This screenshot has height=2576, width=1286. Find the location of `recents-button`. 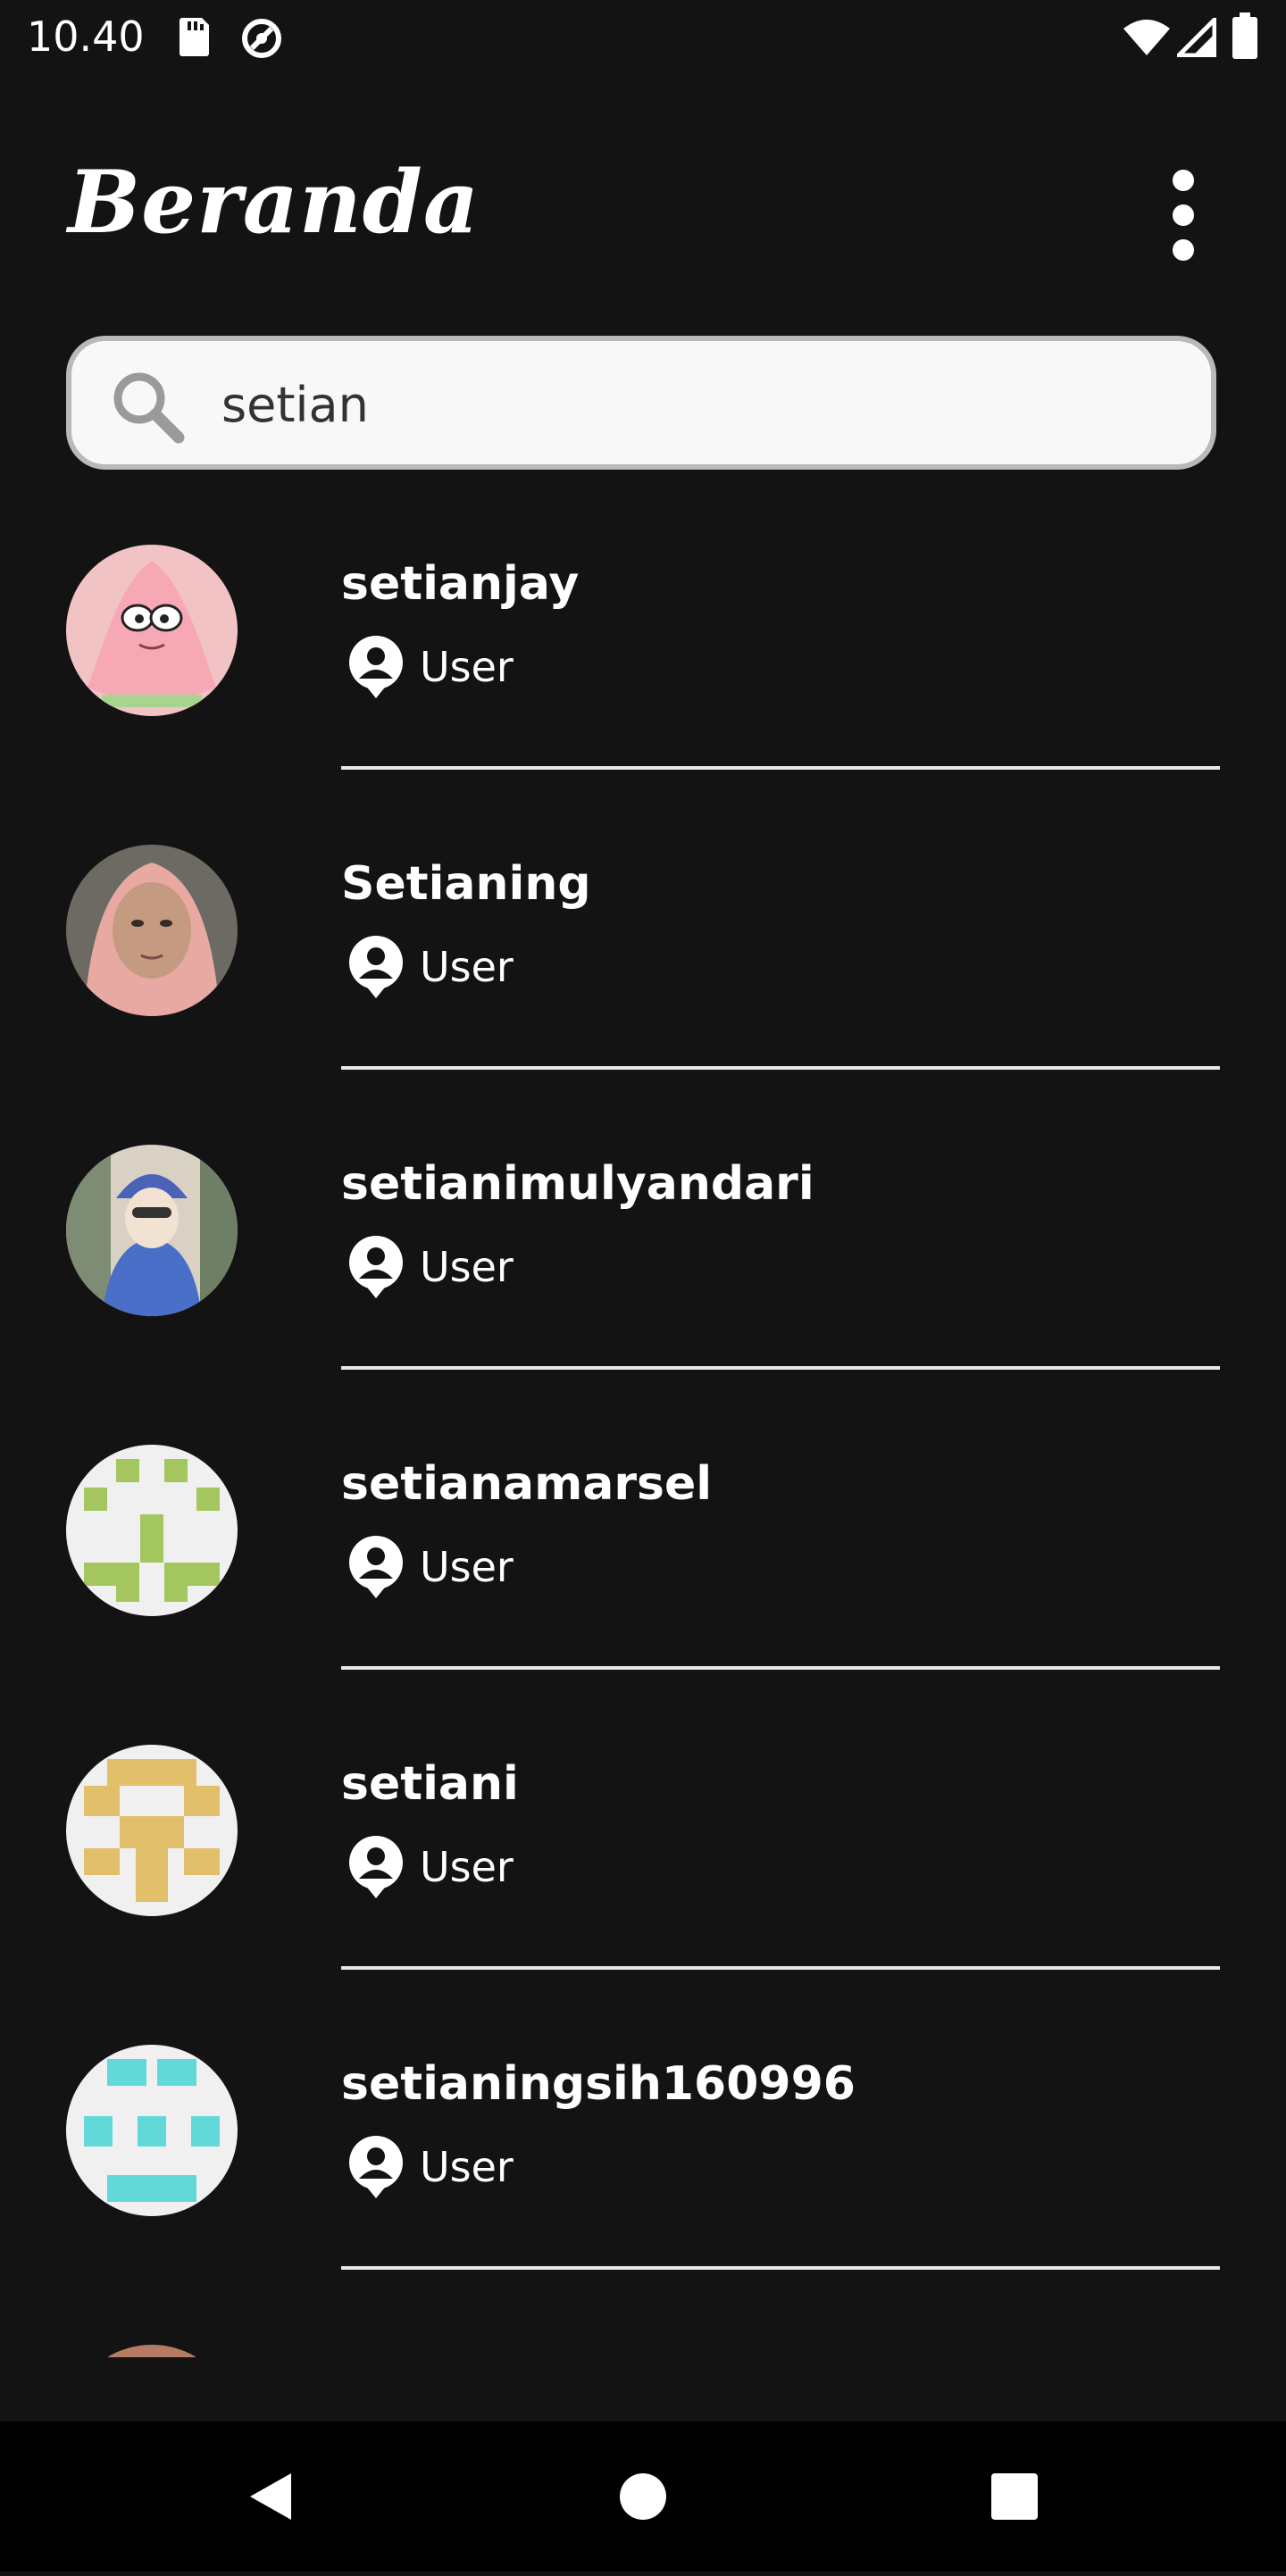

recents-button is located at coordinates (1015, 2497).